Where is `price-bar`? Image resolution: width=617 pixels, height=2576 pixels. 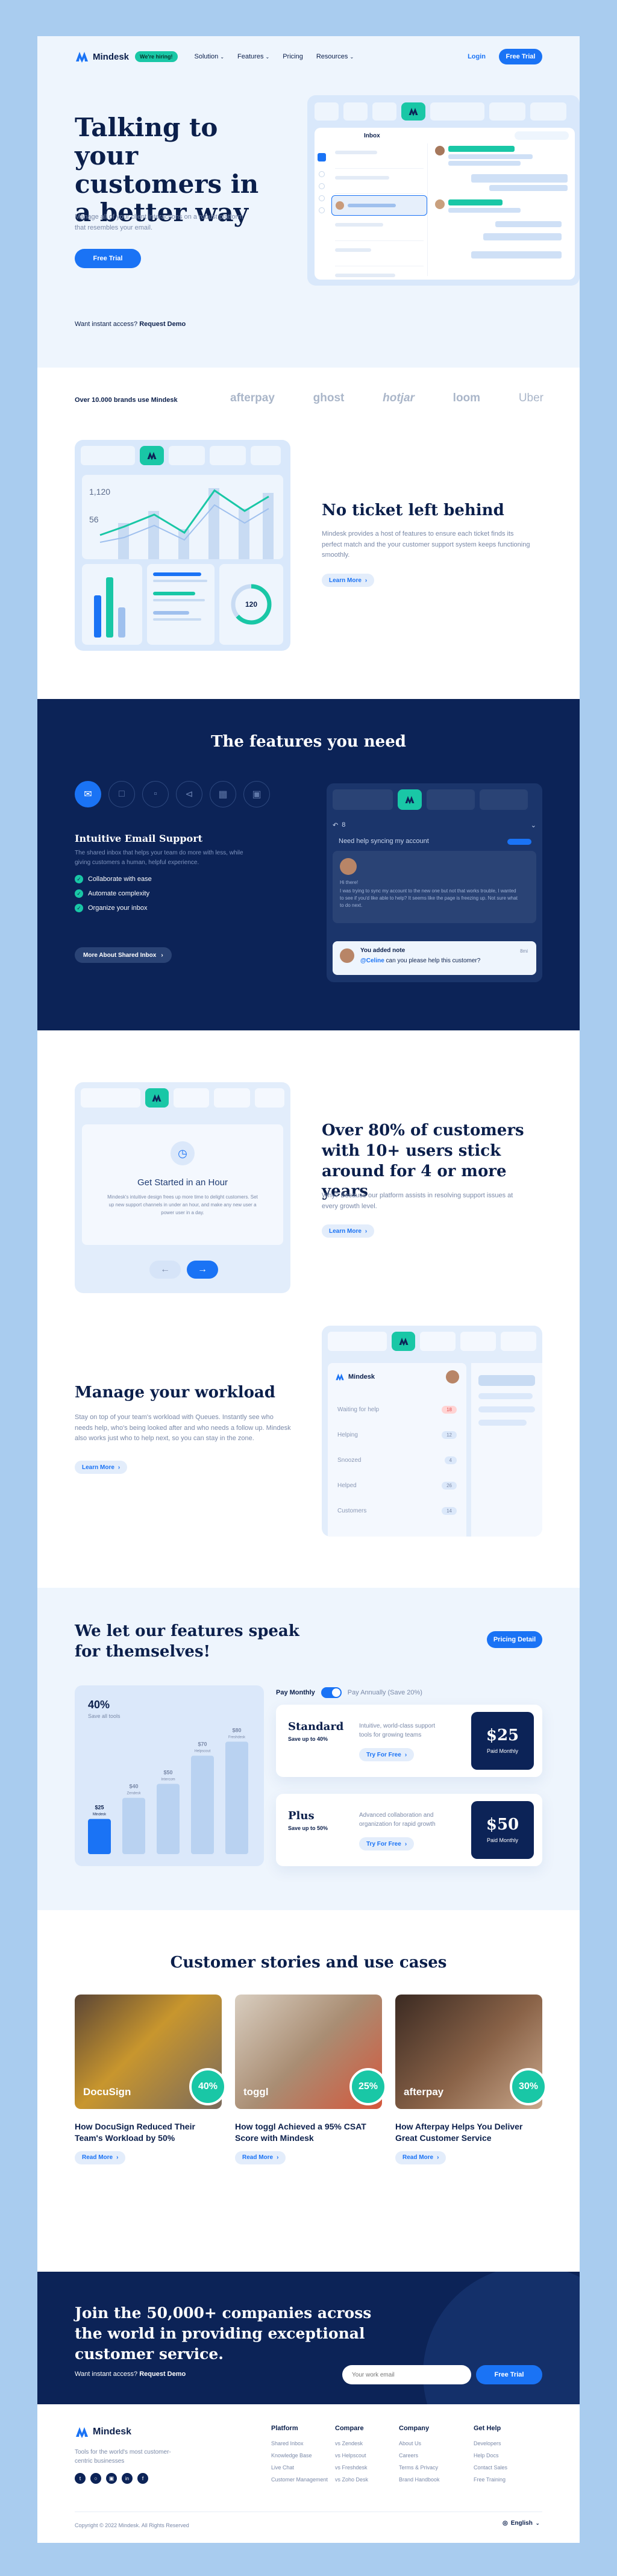 price-bar is located at coordinates (236, 1797).